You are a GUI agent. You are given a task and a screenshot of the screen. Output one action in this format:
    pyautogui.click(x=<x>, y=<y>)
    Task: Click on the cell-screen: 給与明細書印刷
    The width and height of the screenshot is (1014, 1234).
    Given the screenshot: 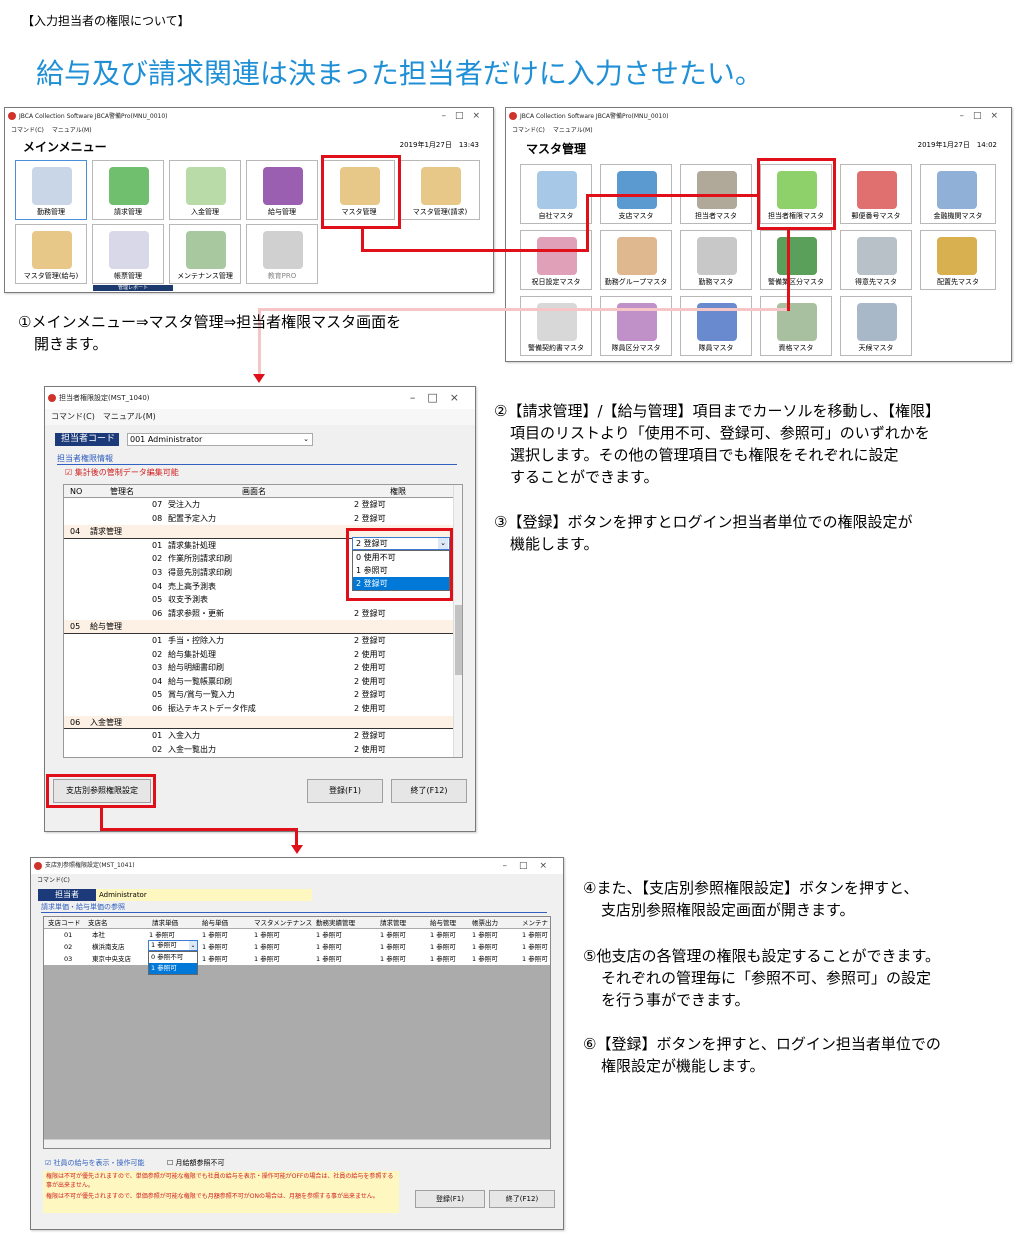 What is the action you would take?
    pyautogui.click(x=196, y=668)
    